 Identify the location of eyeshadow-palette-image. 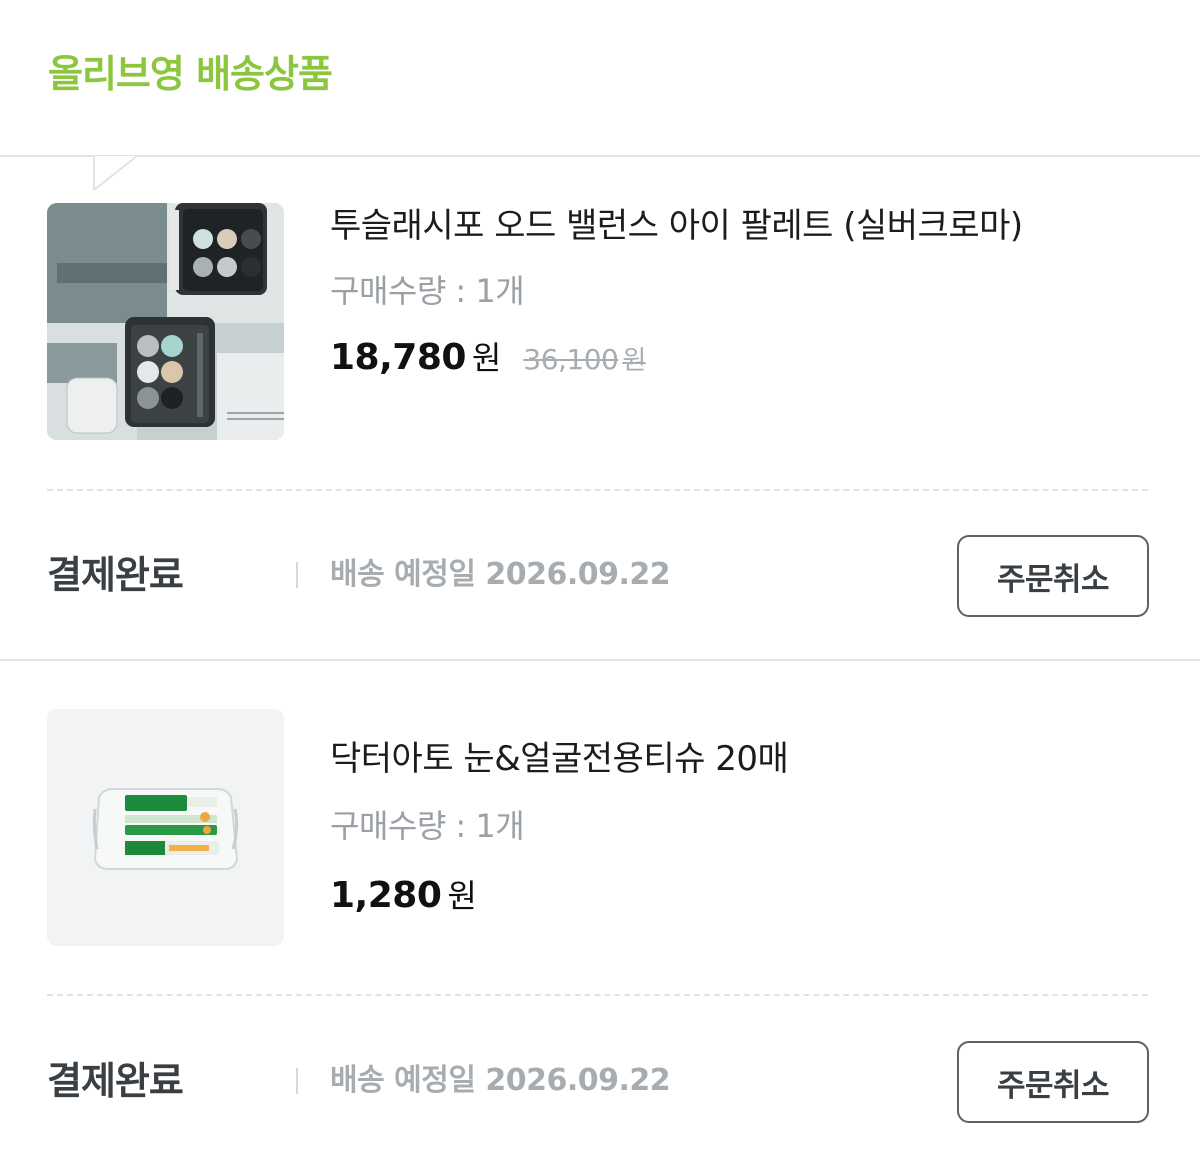
(165, 321).